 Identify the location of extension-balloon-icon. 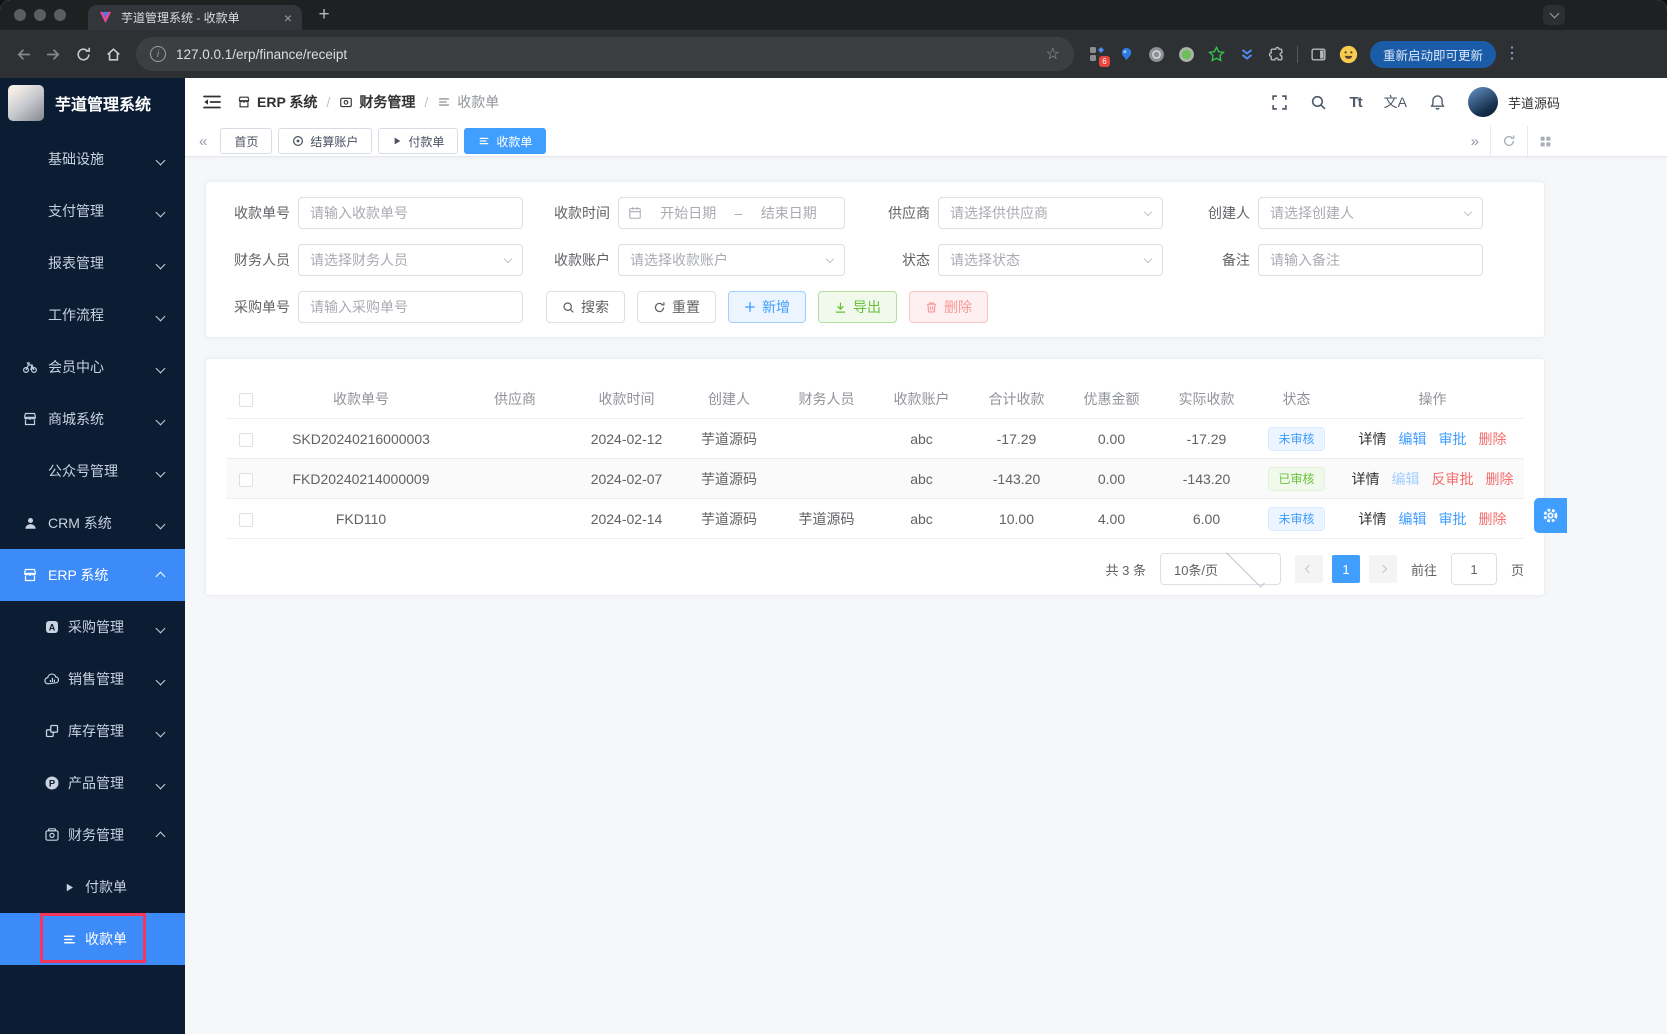
(1126, 54).